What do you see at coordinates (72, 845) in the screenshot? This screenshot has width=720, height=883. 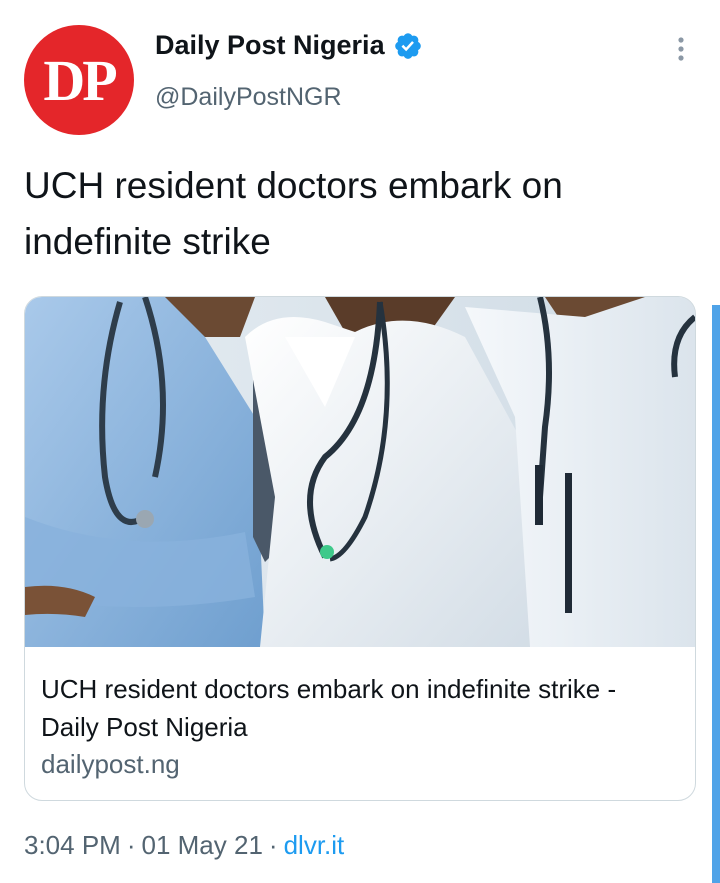 I see `tweet-time: 3:04 PM` at bounding box center [72, 845].